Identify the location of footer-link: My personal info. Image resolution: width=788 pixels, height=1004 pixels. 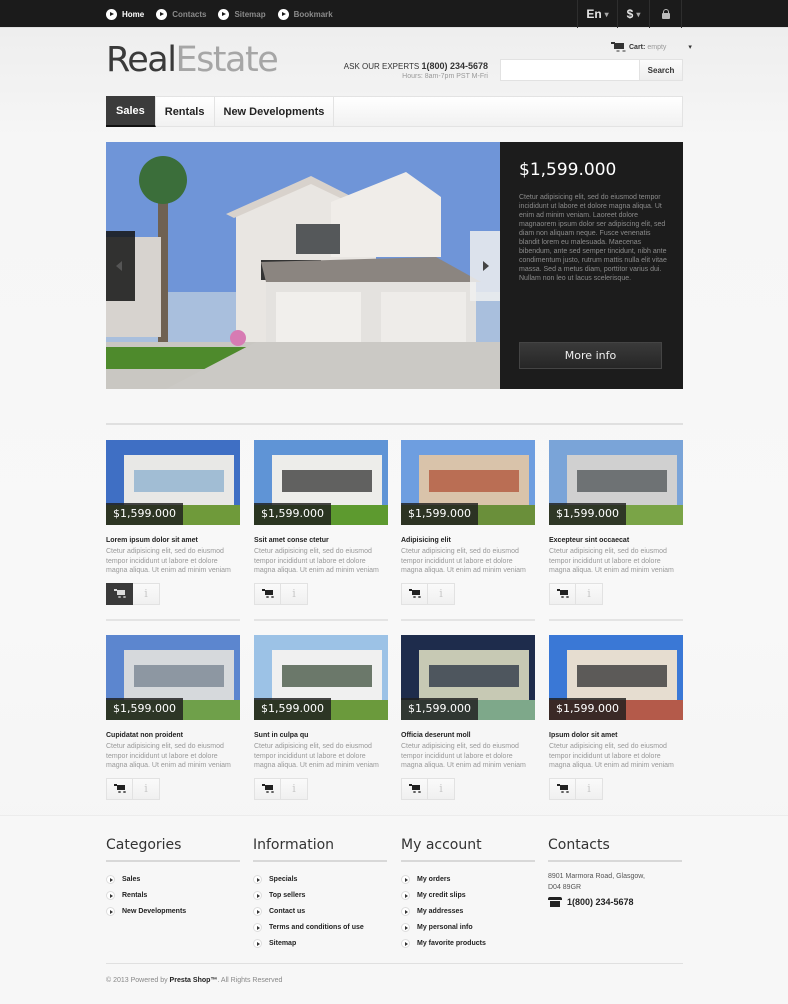
(468, 928).